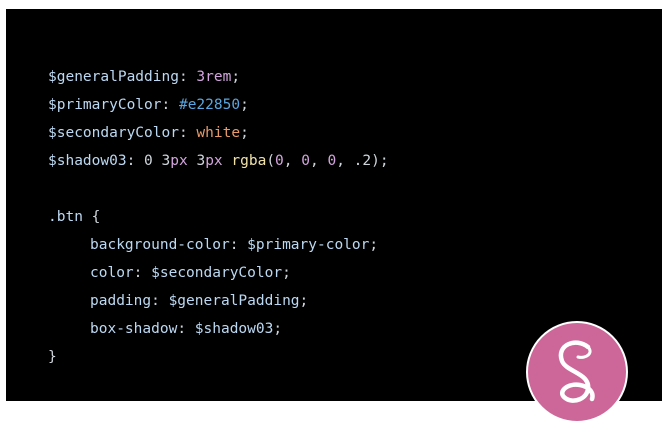 Image resolution: width=668 pixels, height=433 pixels. I want to click on variable-reference: $shadow03, so click(234, 329).